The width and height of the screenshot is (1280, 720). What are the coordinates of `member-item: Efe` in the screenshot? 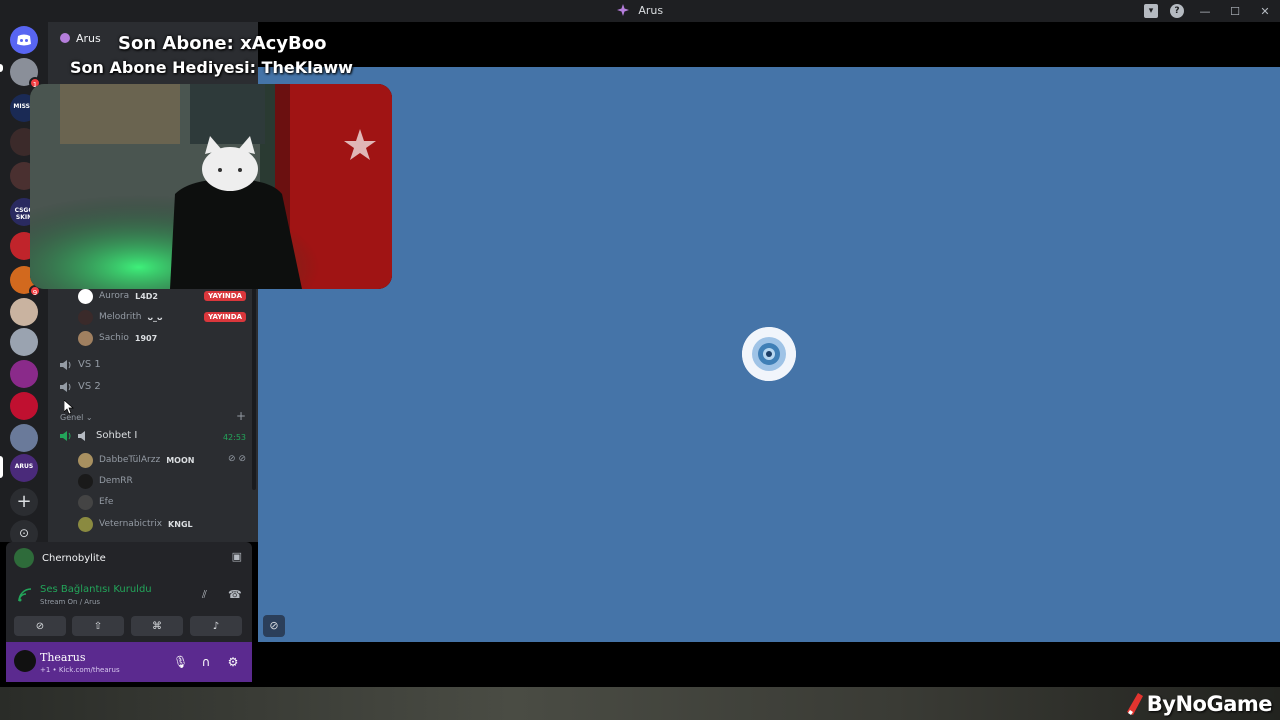 It's located at (95, 502).